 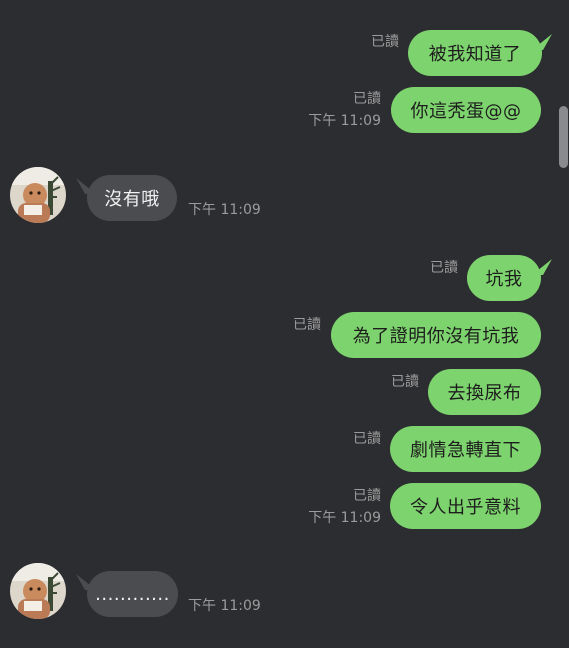 I want to click on message-text: 令人出乎意料, so click(x=465, y=507).